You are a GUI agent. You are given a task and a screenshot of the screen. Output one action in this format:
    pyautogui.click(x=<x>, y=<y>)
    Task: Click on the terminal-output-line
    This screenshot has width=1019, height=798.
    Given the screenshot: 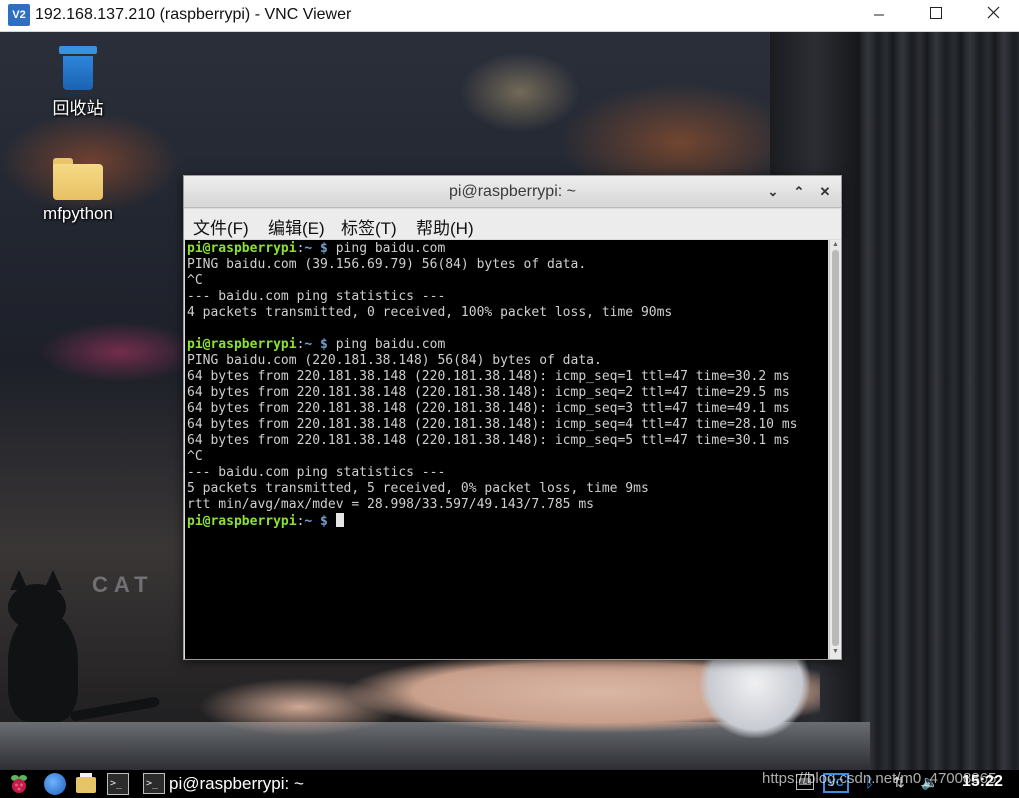 What is the action you would take?
    pyautogui.click(x=492, y=329)
    